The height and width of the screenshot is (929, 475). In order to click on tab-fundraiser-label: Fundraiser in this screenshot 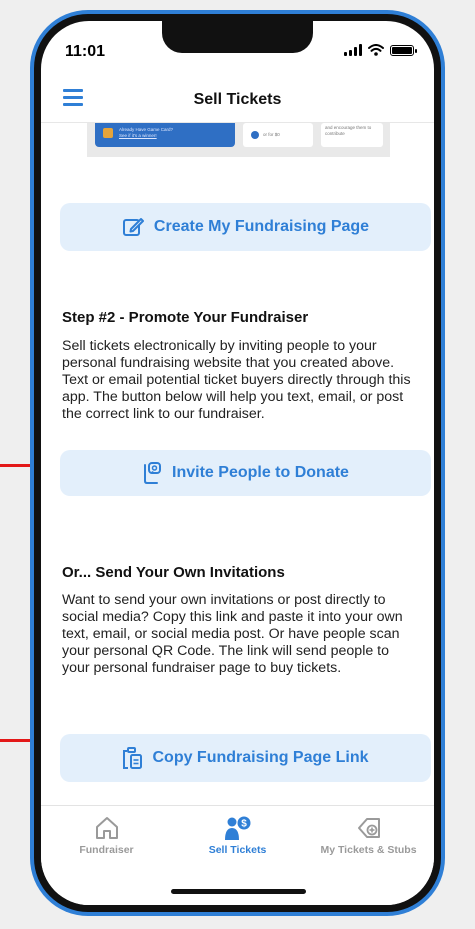, I will do `click(106, 850)`.